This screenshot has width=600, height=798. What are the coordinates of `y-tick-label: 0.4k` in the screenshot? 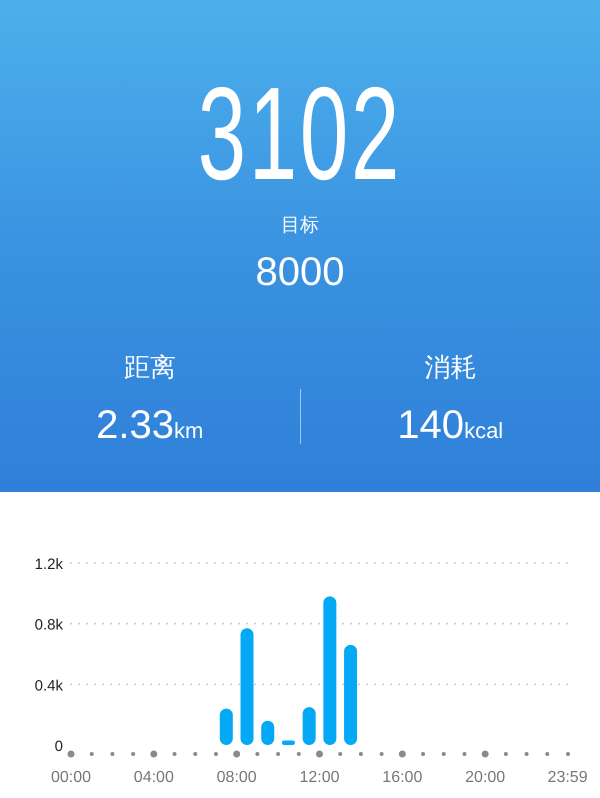 It's located at (48, 685).